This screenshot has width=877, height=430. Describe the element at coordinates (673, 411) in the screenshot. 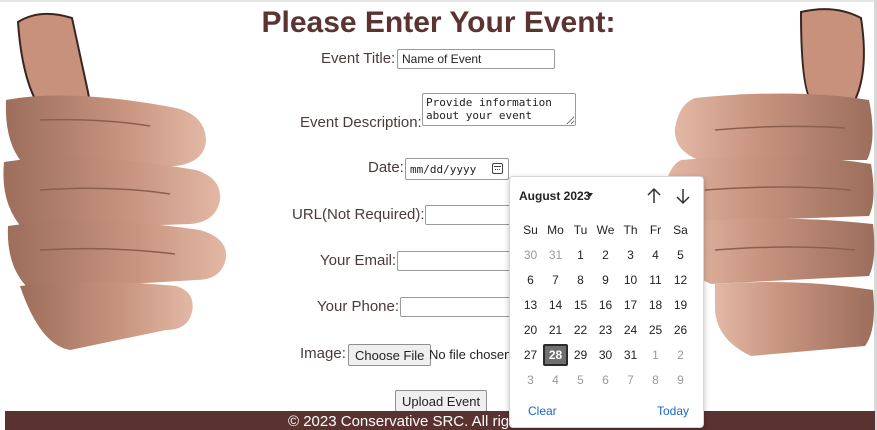

I see `today-button: Today` at that location.